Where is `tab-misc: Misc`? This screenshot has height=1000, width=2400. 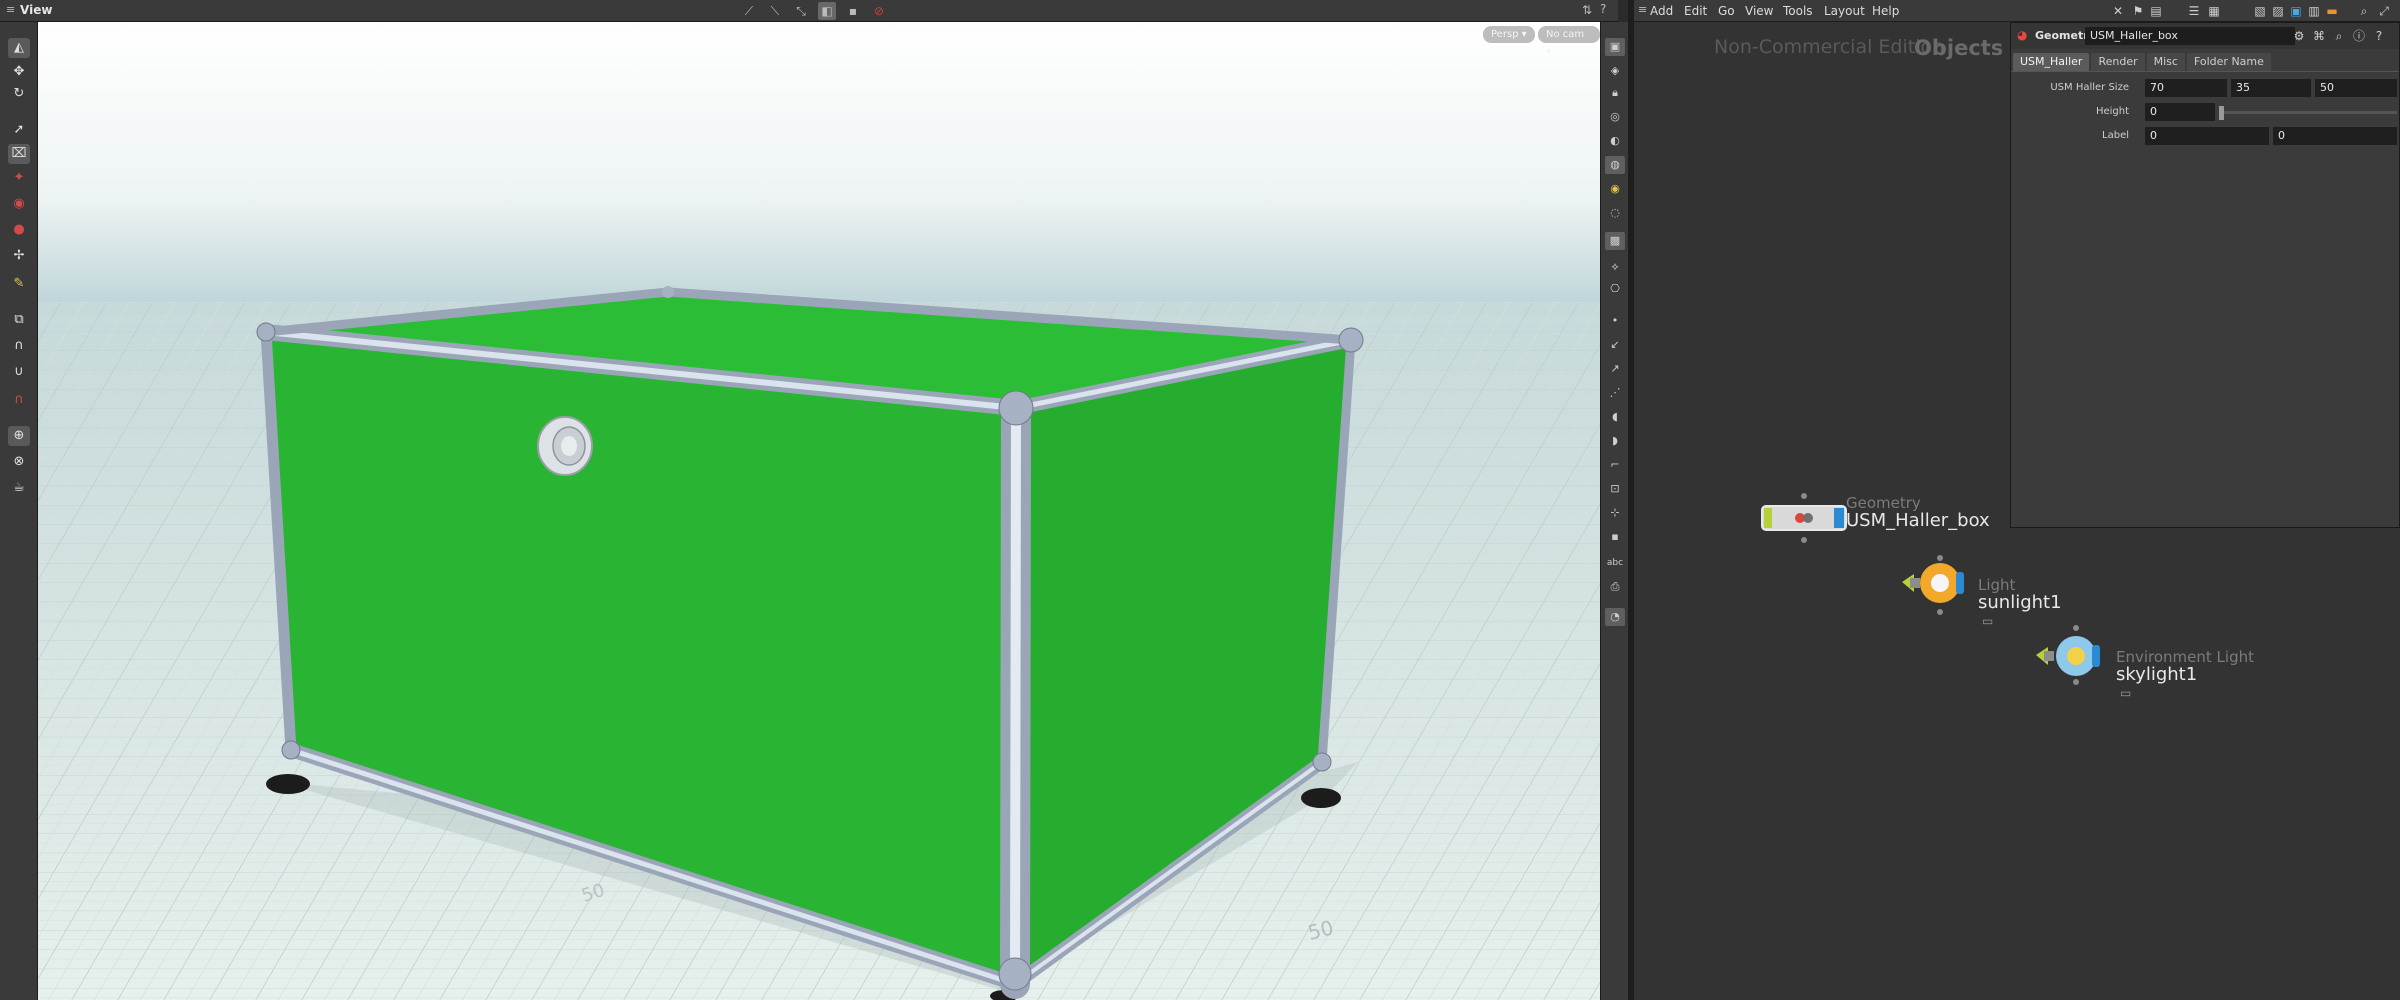
tab-misc: Misc is located at coordinates (2165, 62).